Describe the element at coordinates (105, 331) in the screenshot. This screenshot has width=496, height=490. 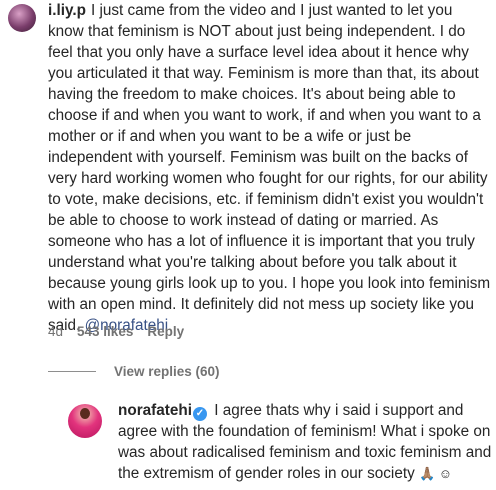
I see `likes-count: 543 likes` at that location.